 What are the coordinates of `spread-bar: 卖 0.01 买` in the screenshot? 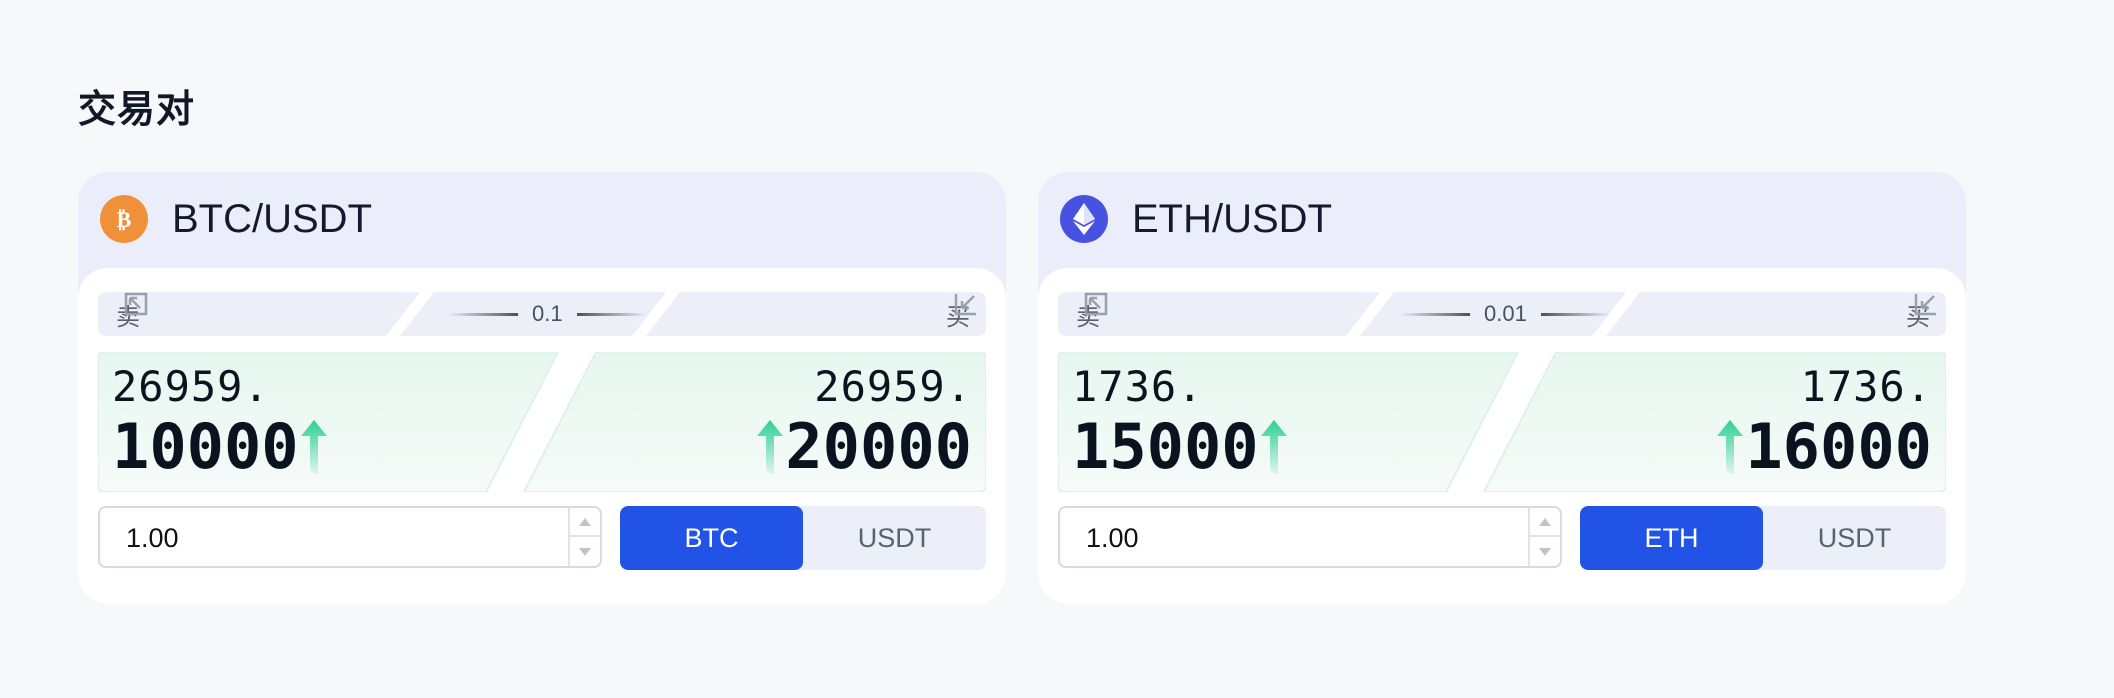 It's located at (1502, 314).